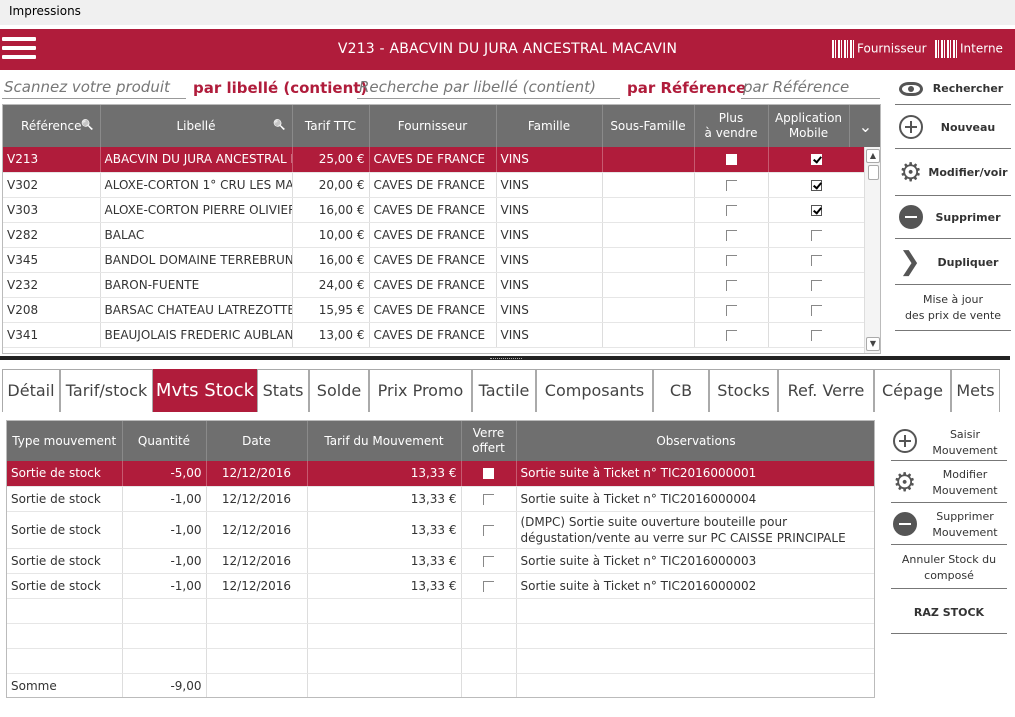 Image resolution: width=1015 pixels, height=717 pixels. I want to click on scroll-up-icon: ▲, so click(873, 156).